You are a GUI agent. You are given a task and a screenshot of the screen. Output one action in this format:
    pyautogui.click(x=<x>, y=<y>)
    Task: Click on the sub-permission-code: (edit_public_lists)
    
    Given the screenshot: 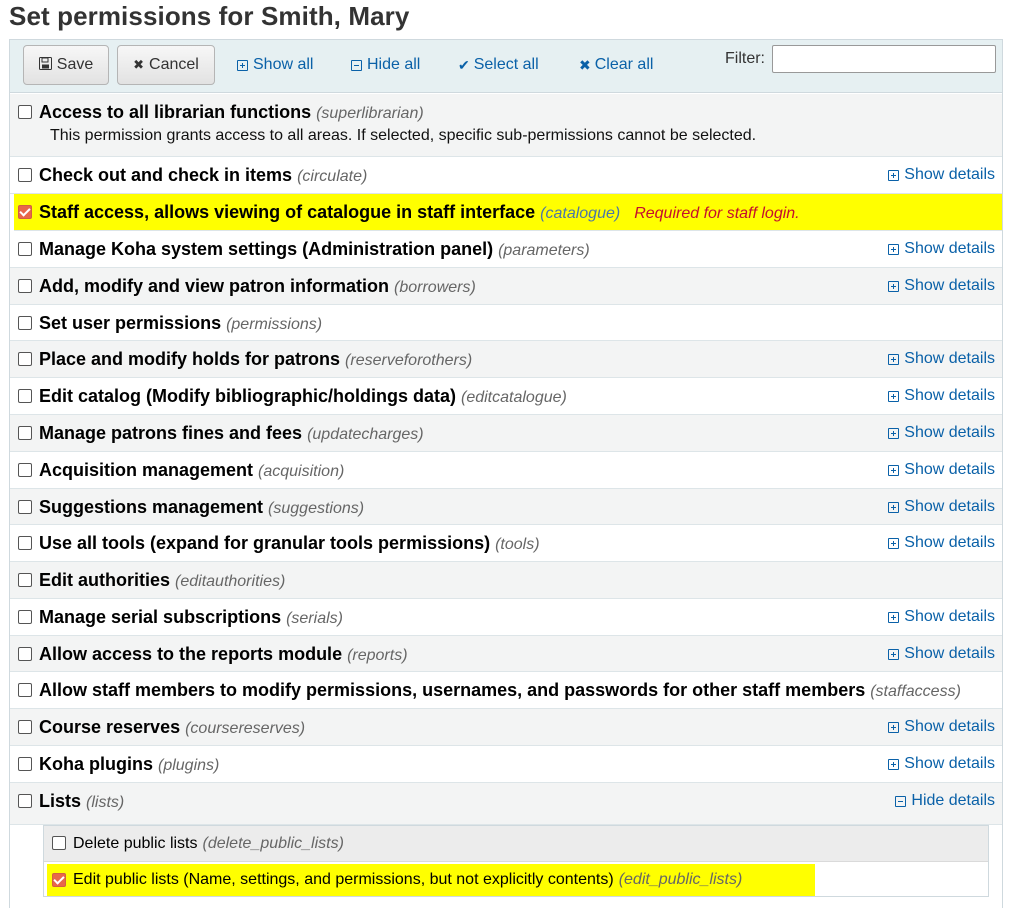 What is the action you would take?
    pyautogui.click(x=680, y=879)
    